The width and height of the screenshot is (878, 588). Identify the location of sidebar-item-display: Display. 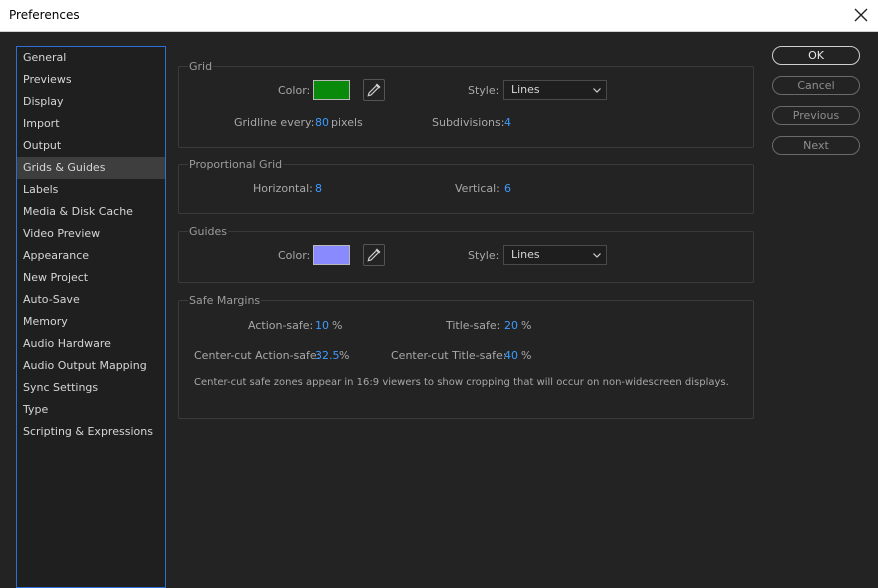
(91, 102).